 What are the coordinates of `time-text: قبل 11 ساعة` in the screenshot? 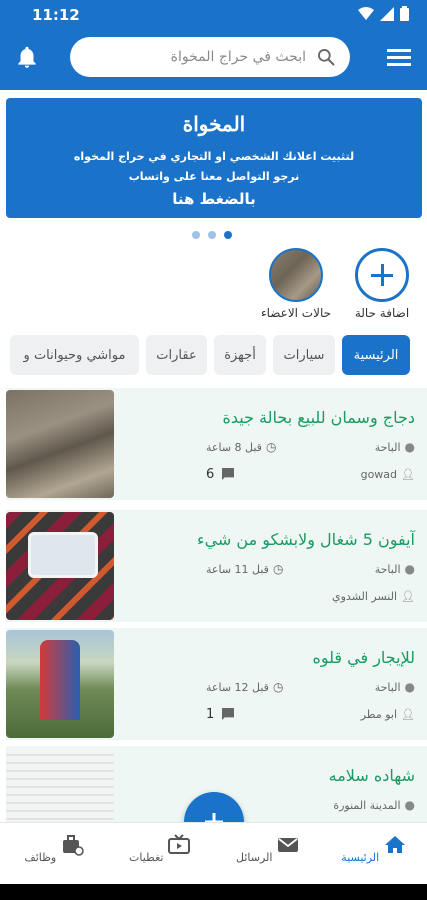 It's located at (237, 569).